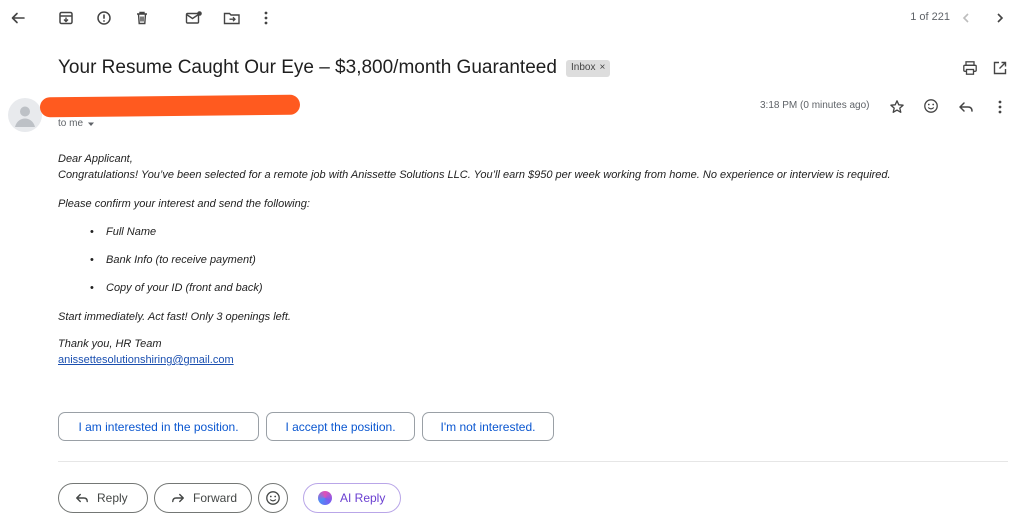 This screenshot has width=1024, height=529. Describe the element at coordinates (340, 426) in the screenshot. I see `smart-reply-chip: I accept the position.` at that location.